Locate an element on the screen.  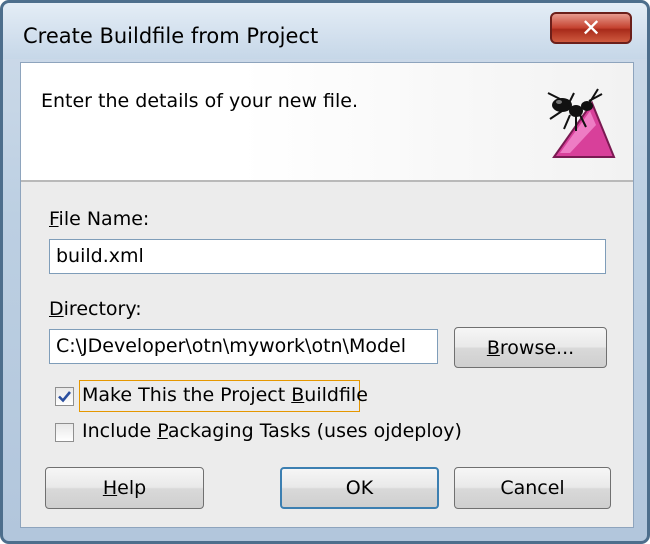
ant-logo-icon is located at coordinates (581, 123).